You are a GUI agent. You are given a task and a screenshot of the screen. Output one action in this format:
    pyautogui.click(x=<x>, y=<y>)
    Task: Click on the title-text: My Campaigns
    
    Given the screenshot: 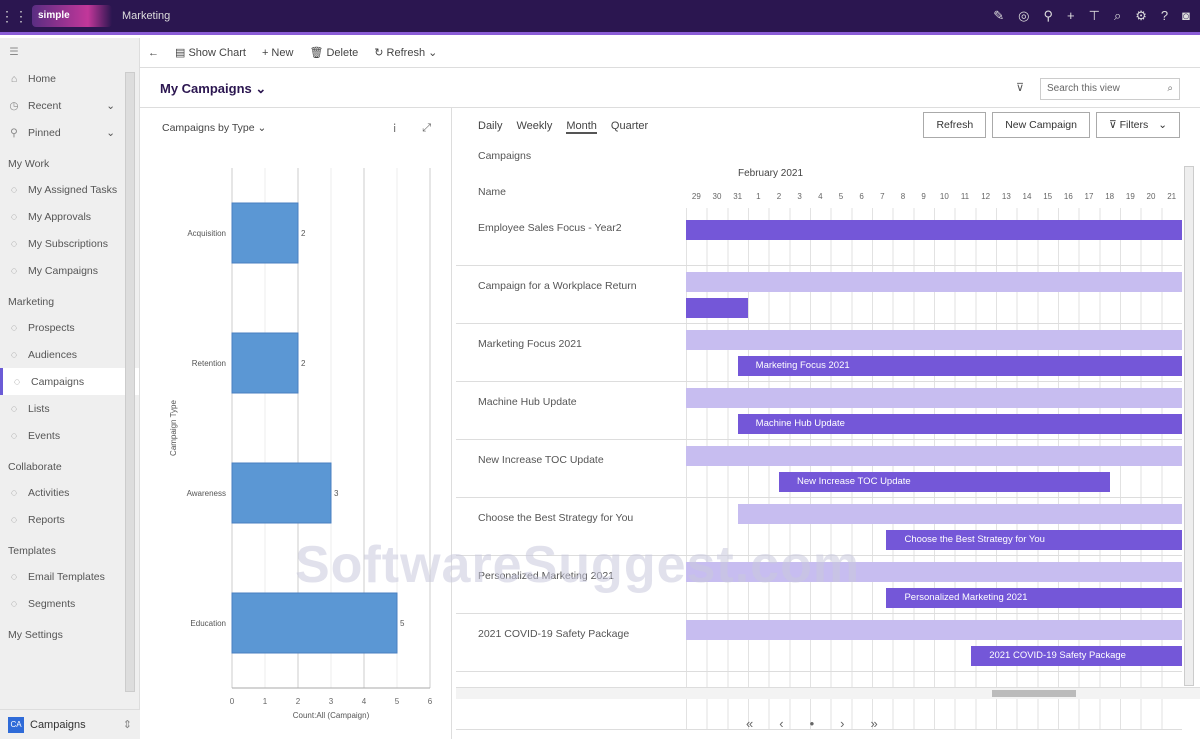 What is the action you would take?
    pyautogui.click(x=206, y=88)
    